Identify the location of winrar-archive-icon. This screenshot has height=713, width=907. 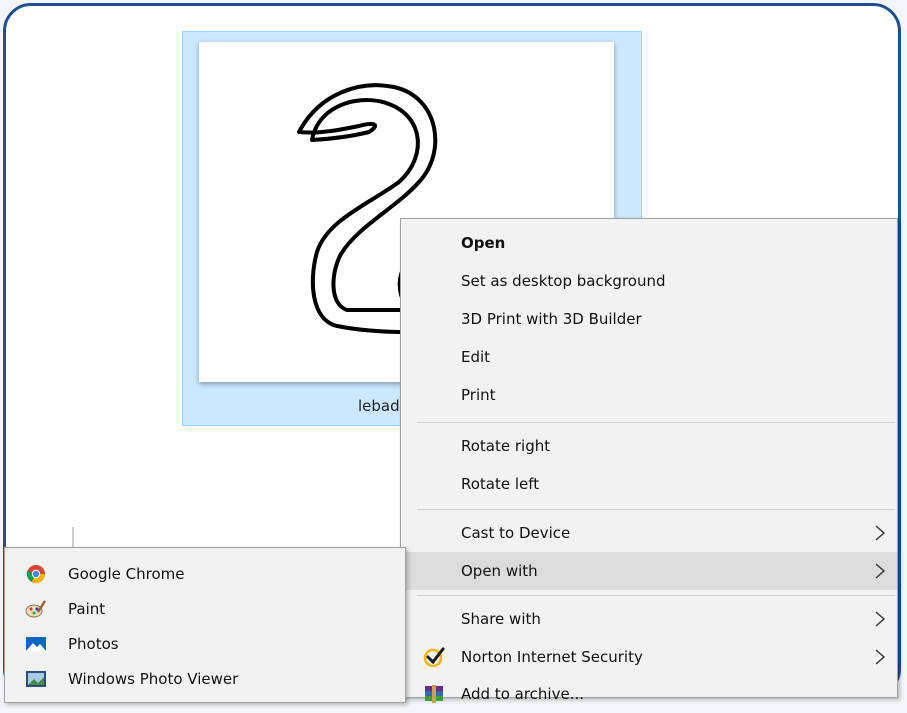
(434, 694).